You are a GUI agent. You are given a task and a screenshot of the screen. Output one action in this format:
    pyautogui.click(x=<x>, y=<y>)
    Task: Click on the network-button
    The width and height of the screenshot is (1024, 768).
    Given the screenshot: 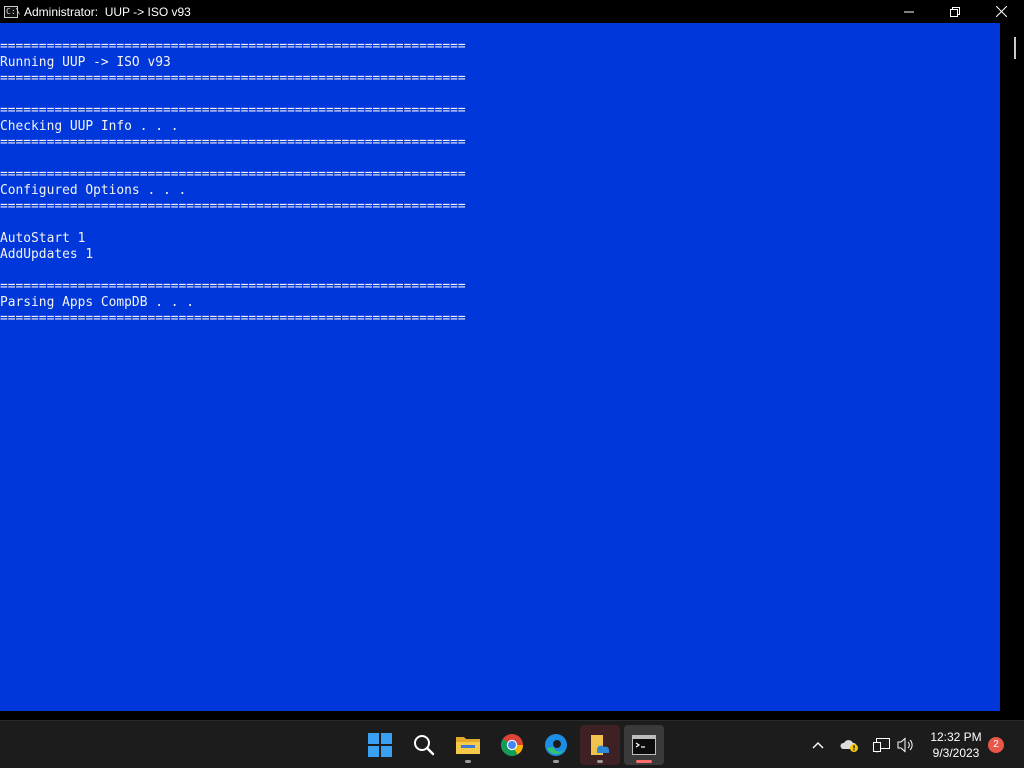 What is the action you would take?
    pyautogui.click(x=882, y=745)
    